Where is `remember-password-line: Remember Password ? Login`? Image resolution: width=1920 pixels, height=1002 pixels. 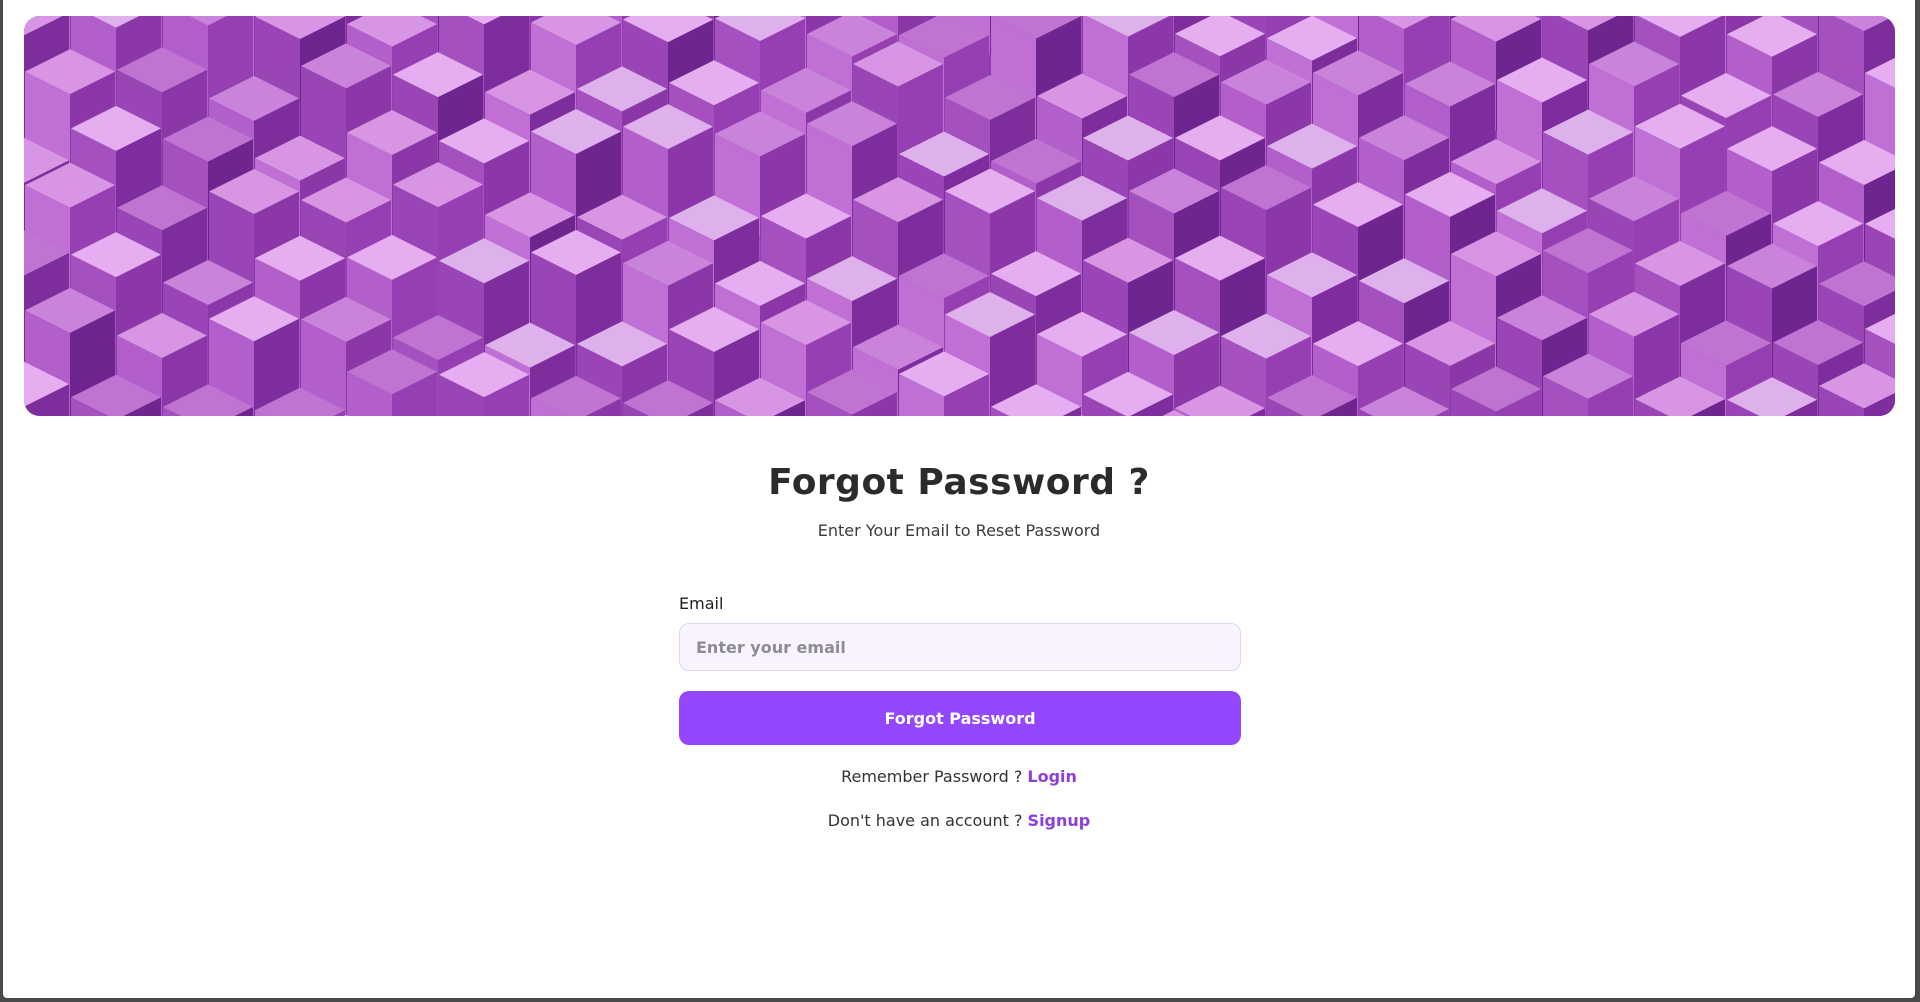
remember-password-line: Remember Password ? Login is located at coordinates (959, 776).